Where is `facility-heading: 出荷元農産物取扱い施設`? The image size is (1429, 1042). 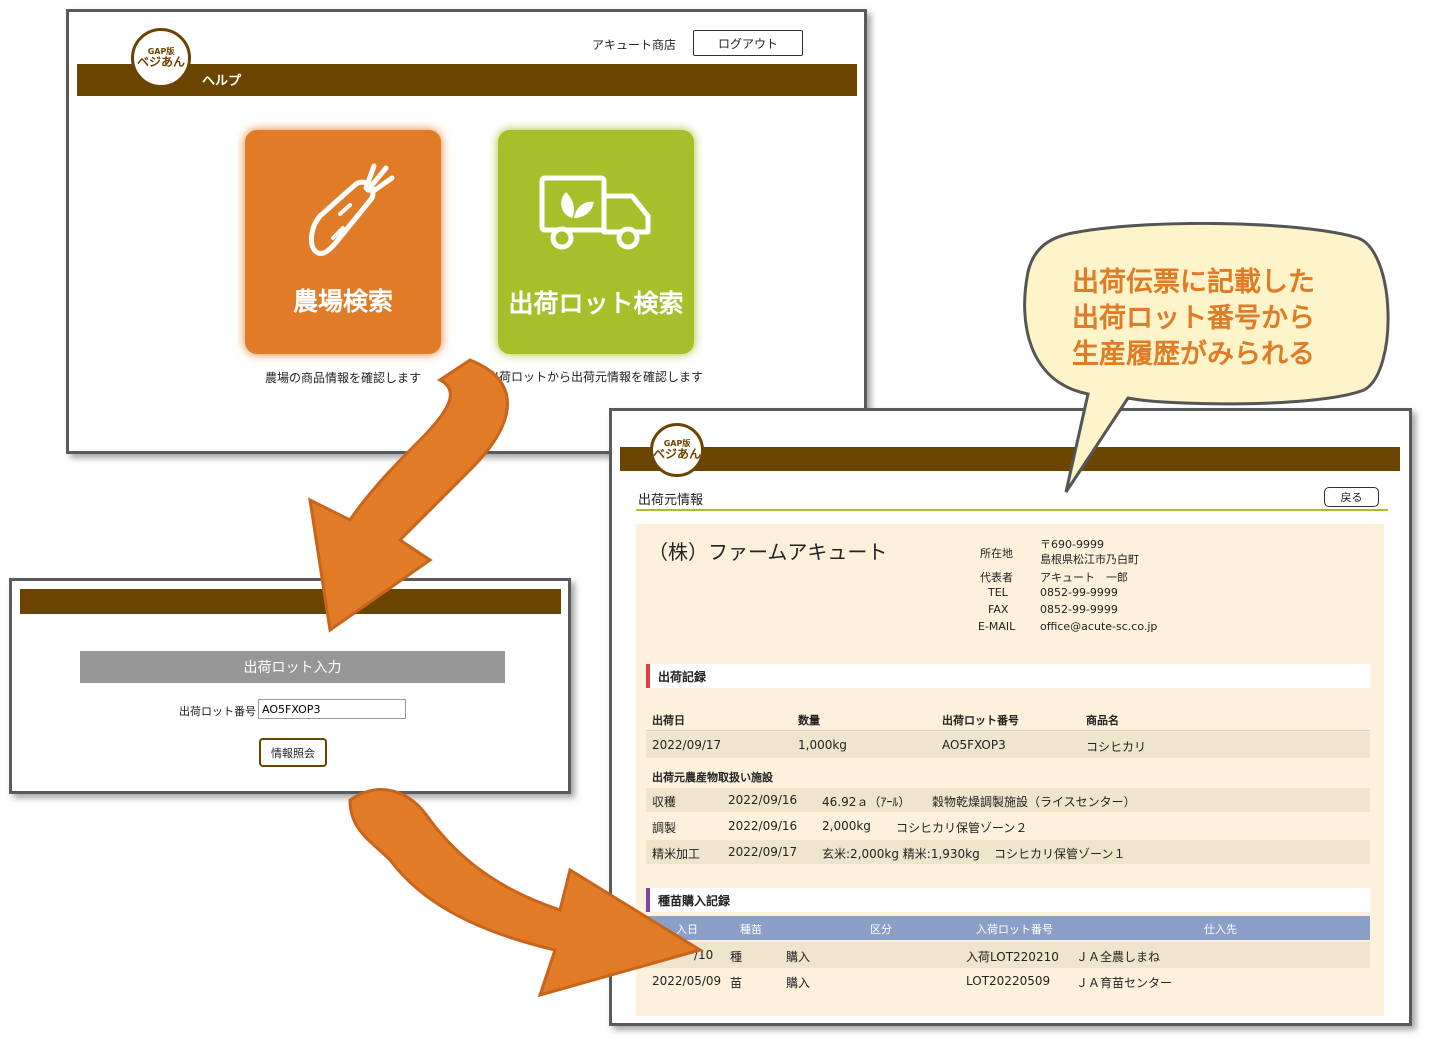
facility-heading: 出荷元農産物取扱い施設 is located at coordinates (712, 777).